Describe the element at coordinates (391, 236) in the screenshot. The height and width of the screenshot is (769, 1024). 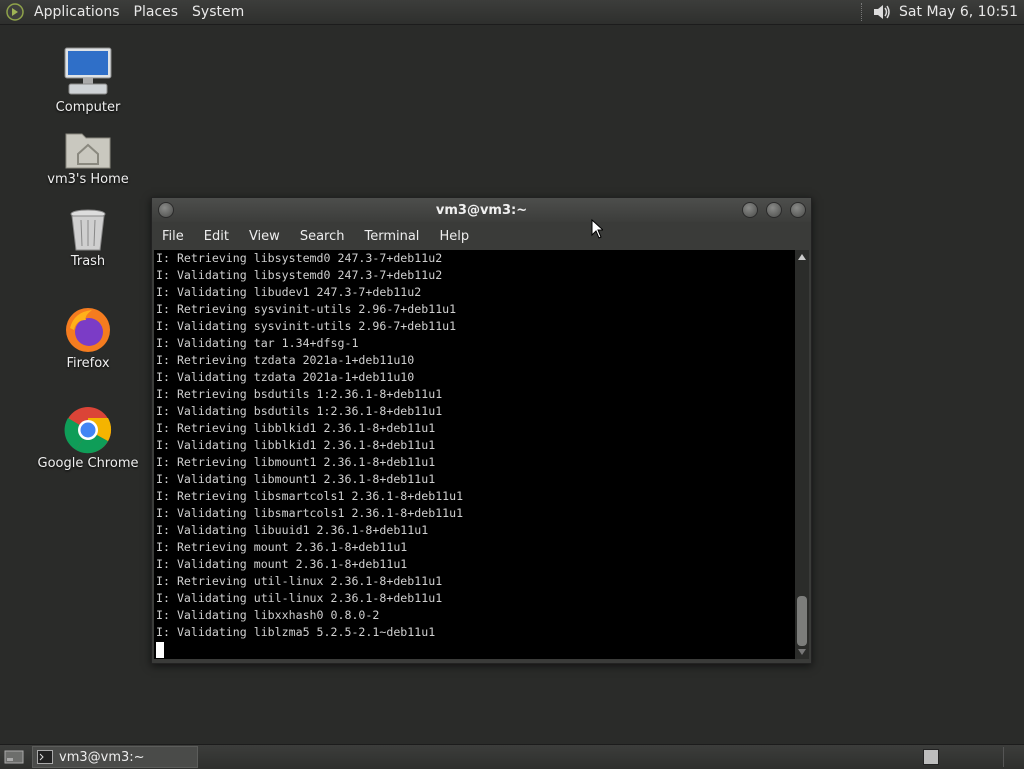
I see `menu-terminal: Terminal` at that location.